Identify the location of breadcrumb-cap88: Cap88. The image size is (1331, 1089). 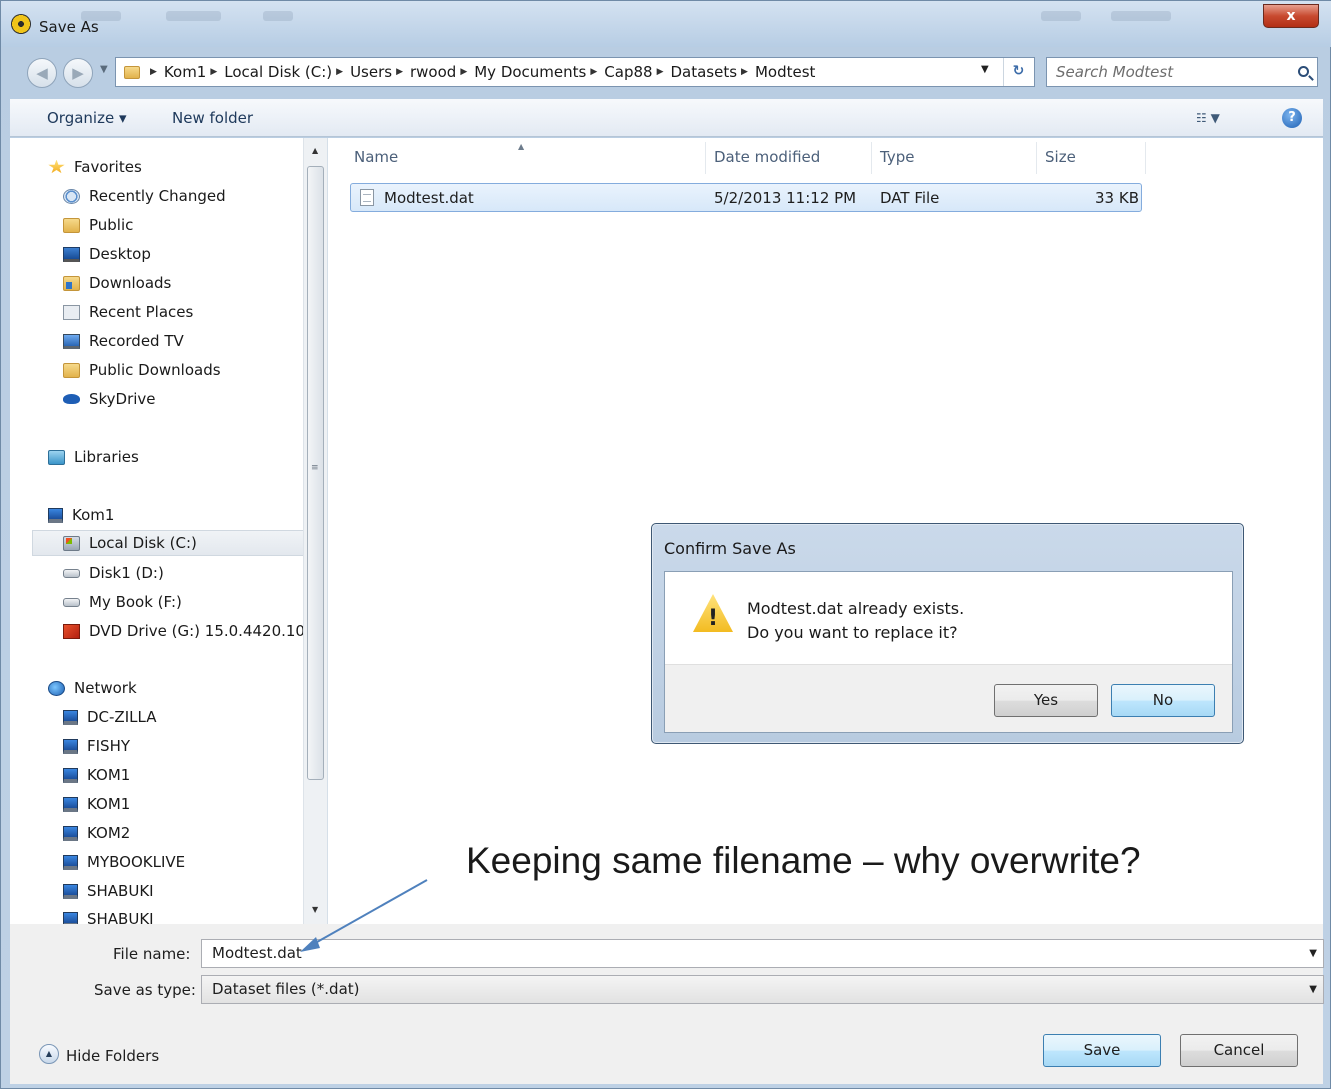
(628, 72).